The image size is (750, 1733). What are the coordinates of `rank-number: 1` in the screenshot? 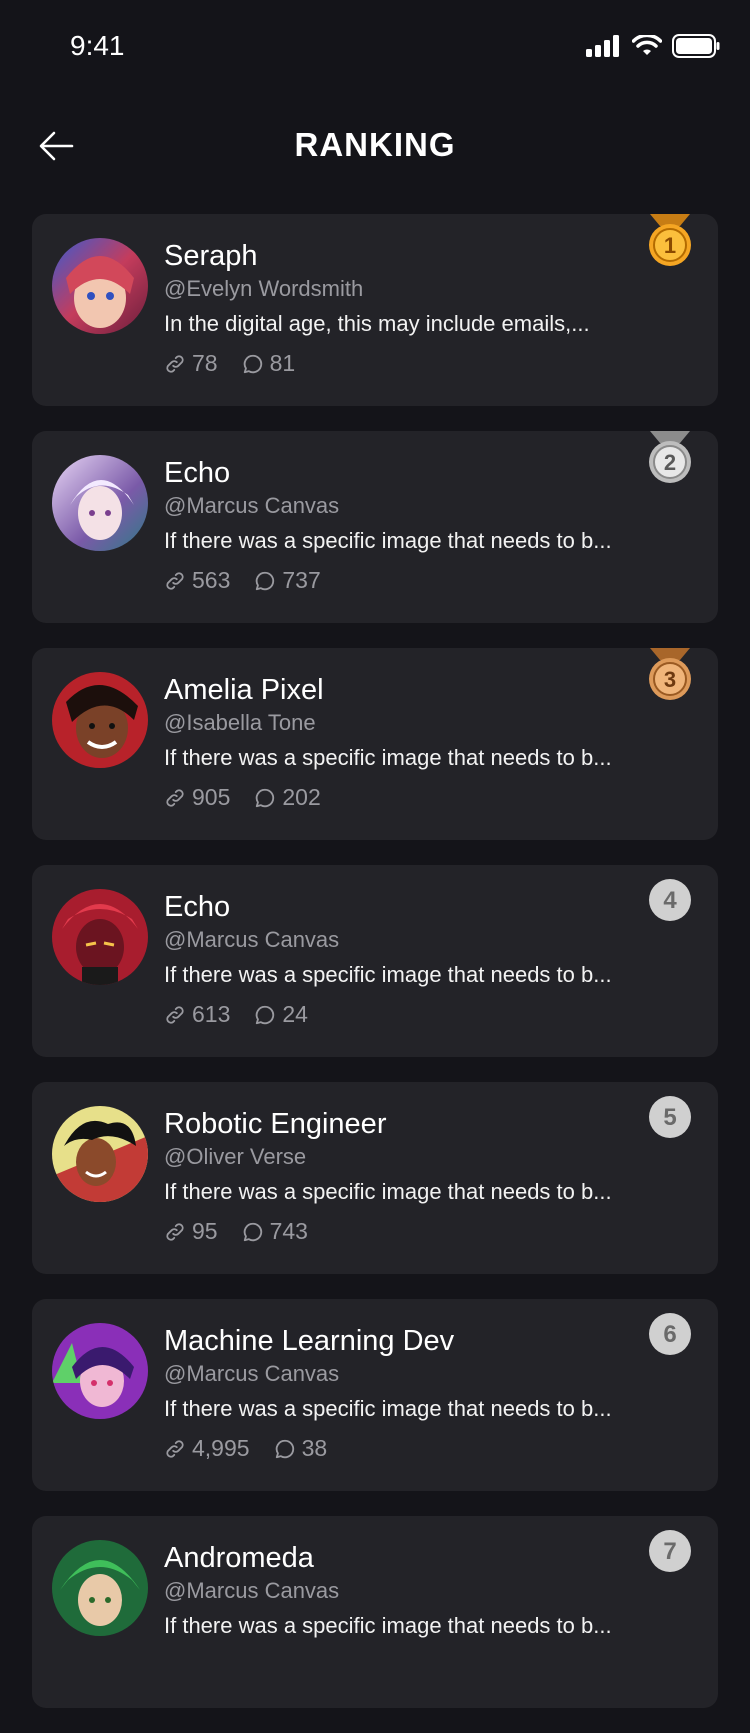 It's located at (670, 245).